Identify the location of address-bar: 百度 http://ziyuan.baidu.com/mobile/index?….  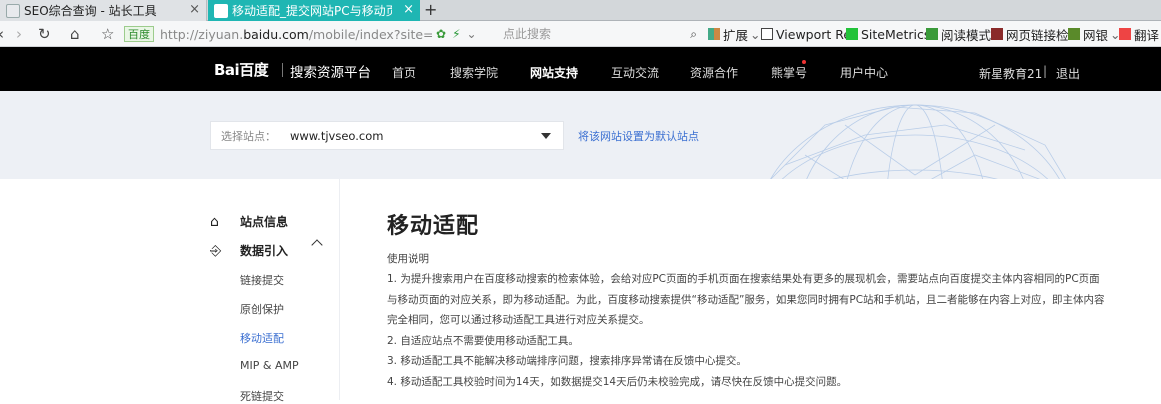
(312, 34).